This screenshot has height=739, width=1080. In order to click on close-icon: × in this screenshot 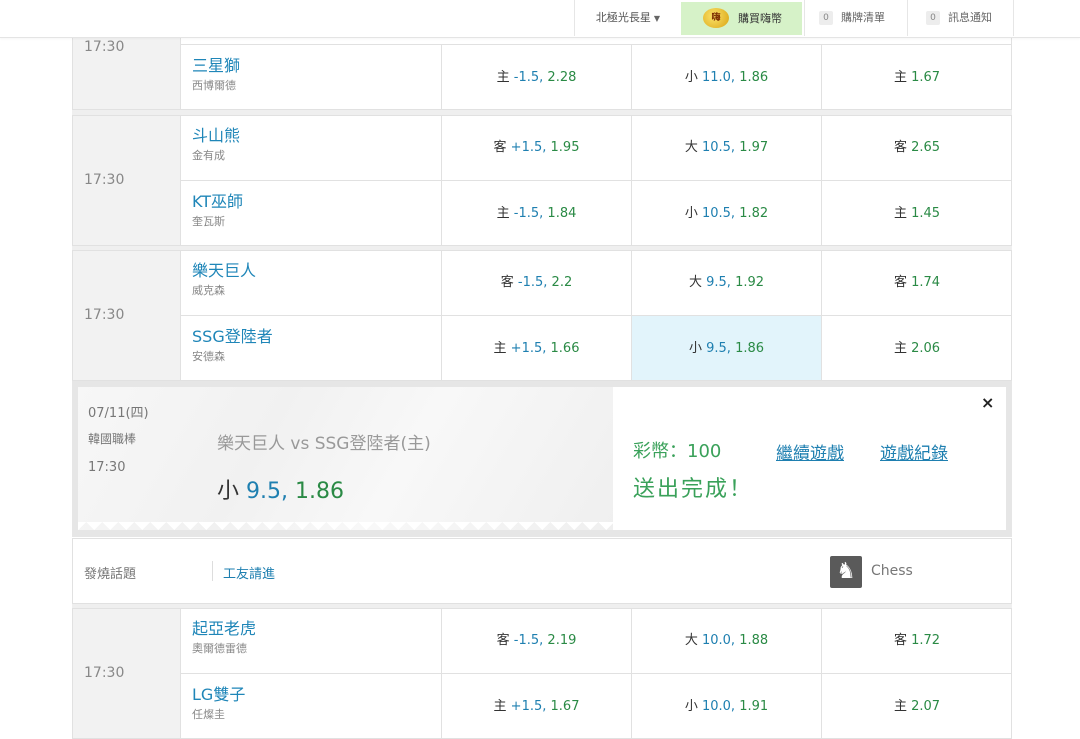, I will do `click(987, 402)`.